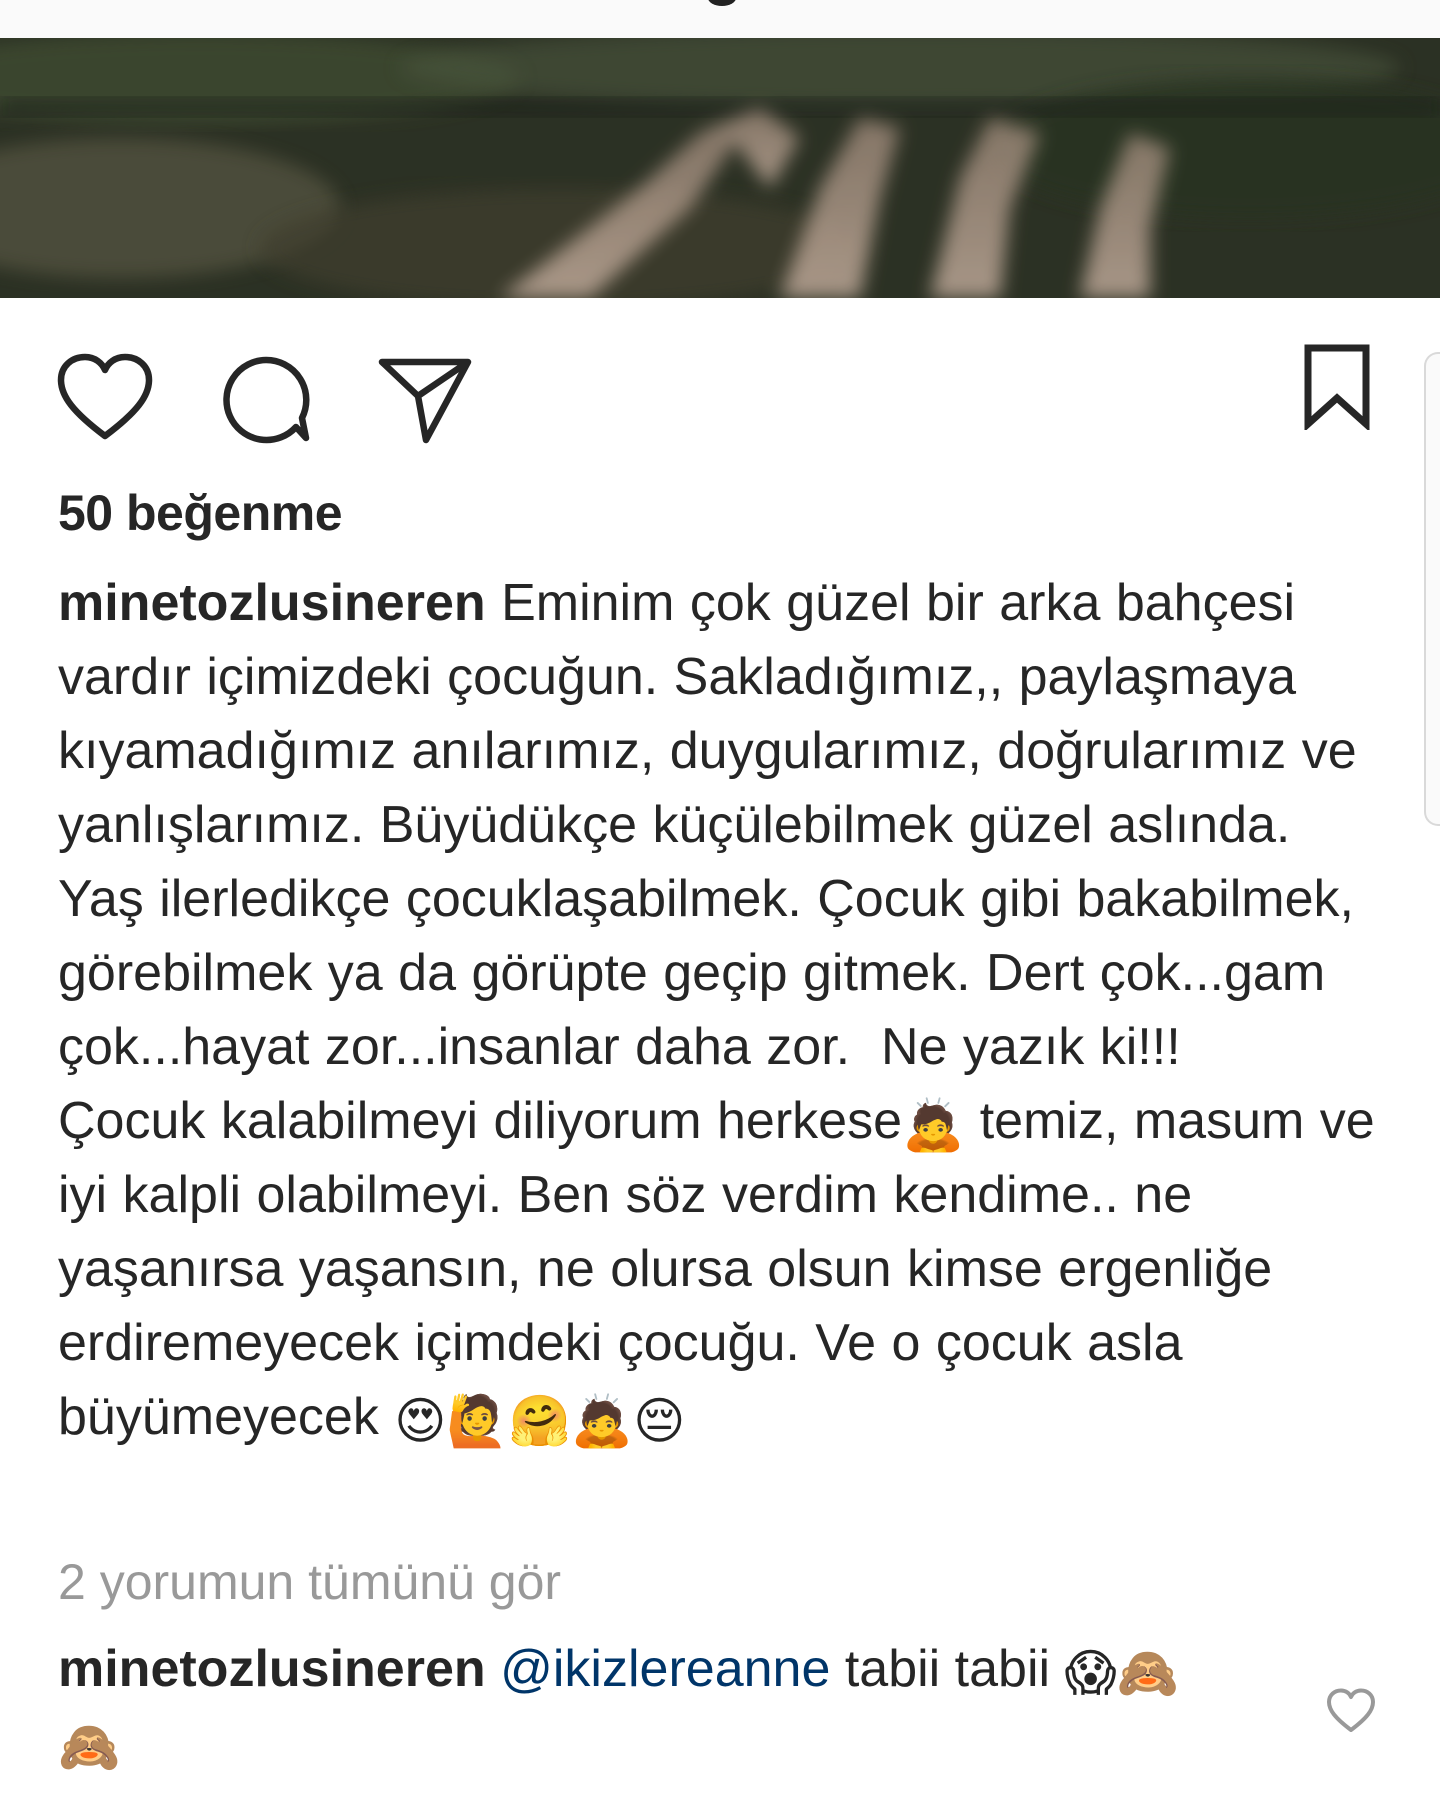  Describe the element at coordinates (933, 1125) in the screenshot. I see `bowing-person-emoji-icon: 🙇` at that location.